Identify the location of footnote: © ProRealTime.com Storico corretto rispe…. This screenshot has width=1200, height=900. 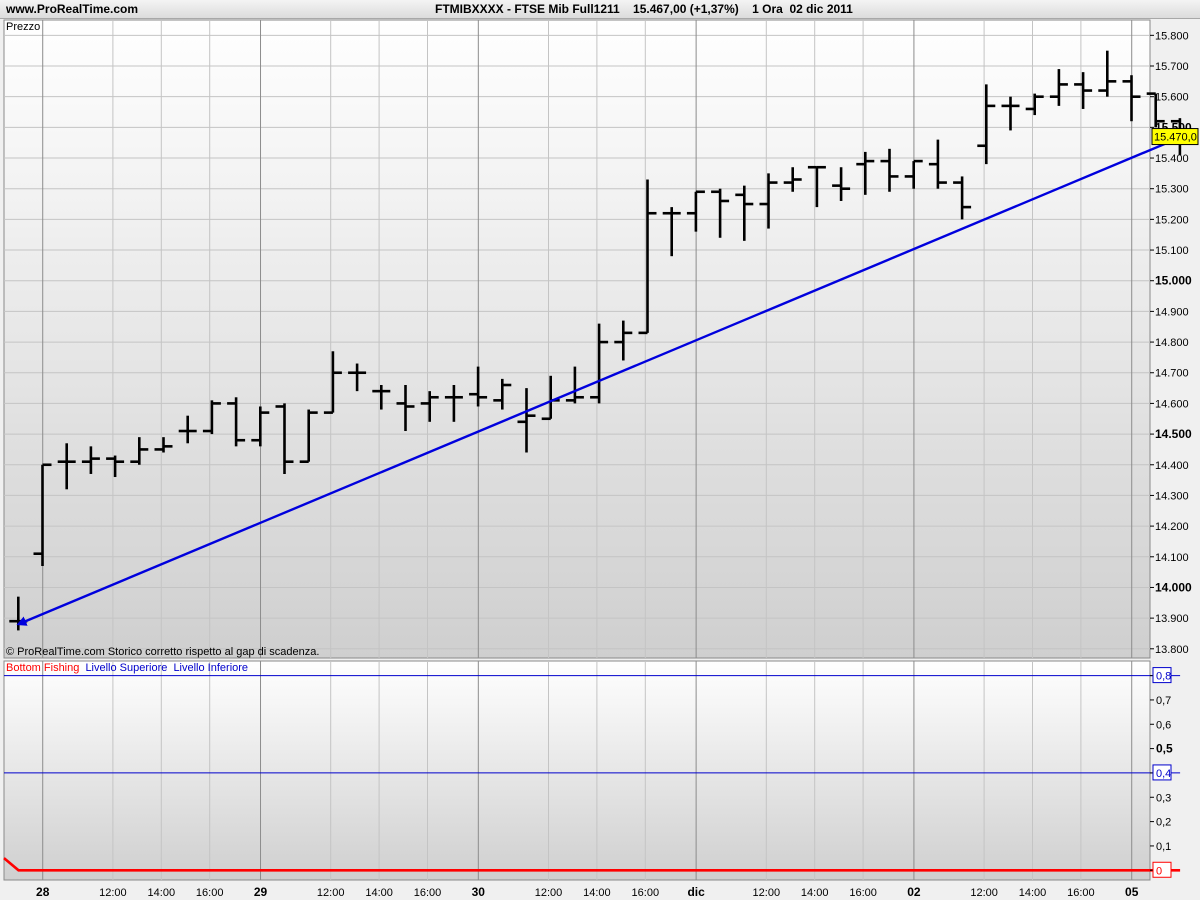
(162, 652).